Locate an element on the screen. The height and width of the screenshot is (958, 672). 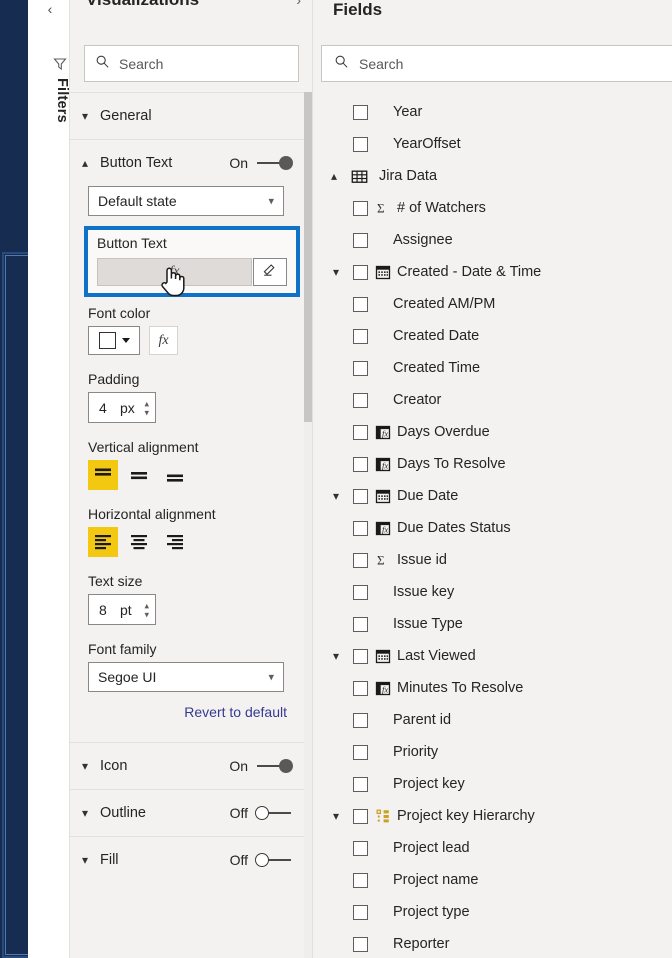
fields-field-row: ▾ Created - Date & Time is located at coordinates (492, 272).